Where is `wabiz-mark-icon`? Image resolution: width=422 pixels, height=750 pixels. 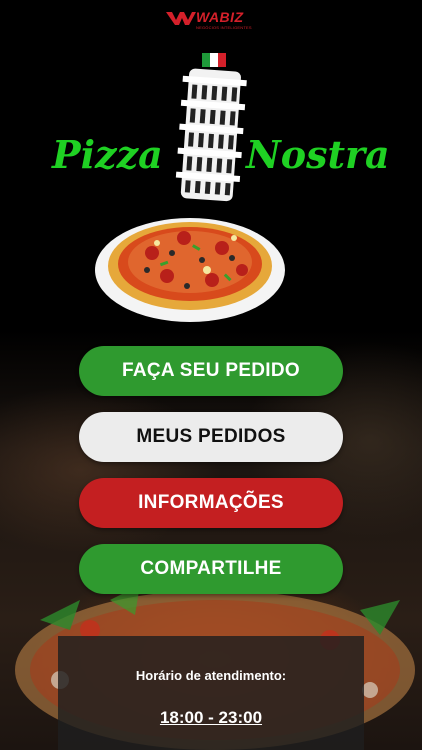
wabiz-mark-icon is located at coordinates (181, 18).